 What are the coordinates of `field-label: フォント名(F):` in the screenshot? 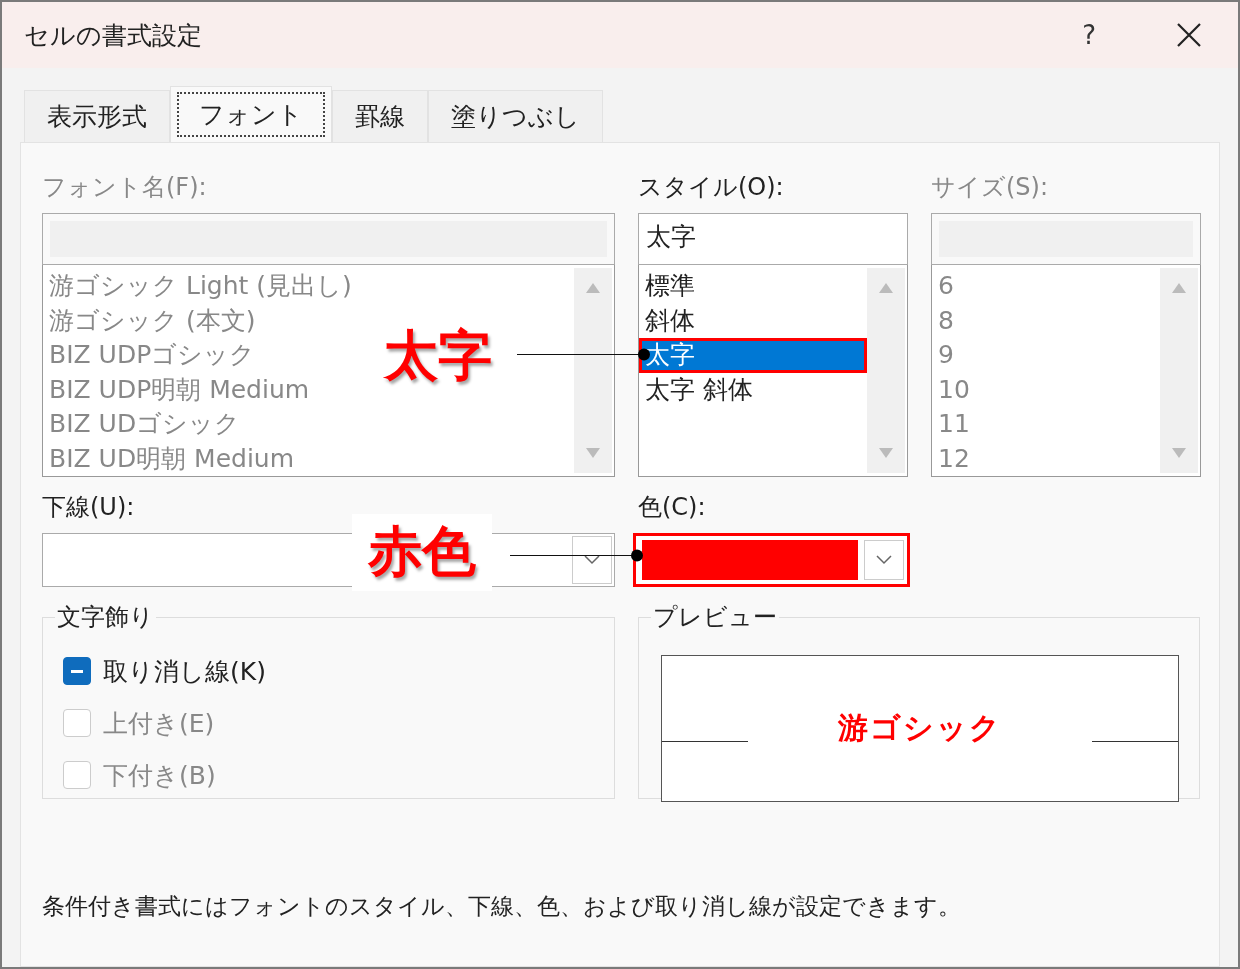 It's located at (125, 186).